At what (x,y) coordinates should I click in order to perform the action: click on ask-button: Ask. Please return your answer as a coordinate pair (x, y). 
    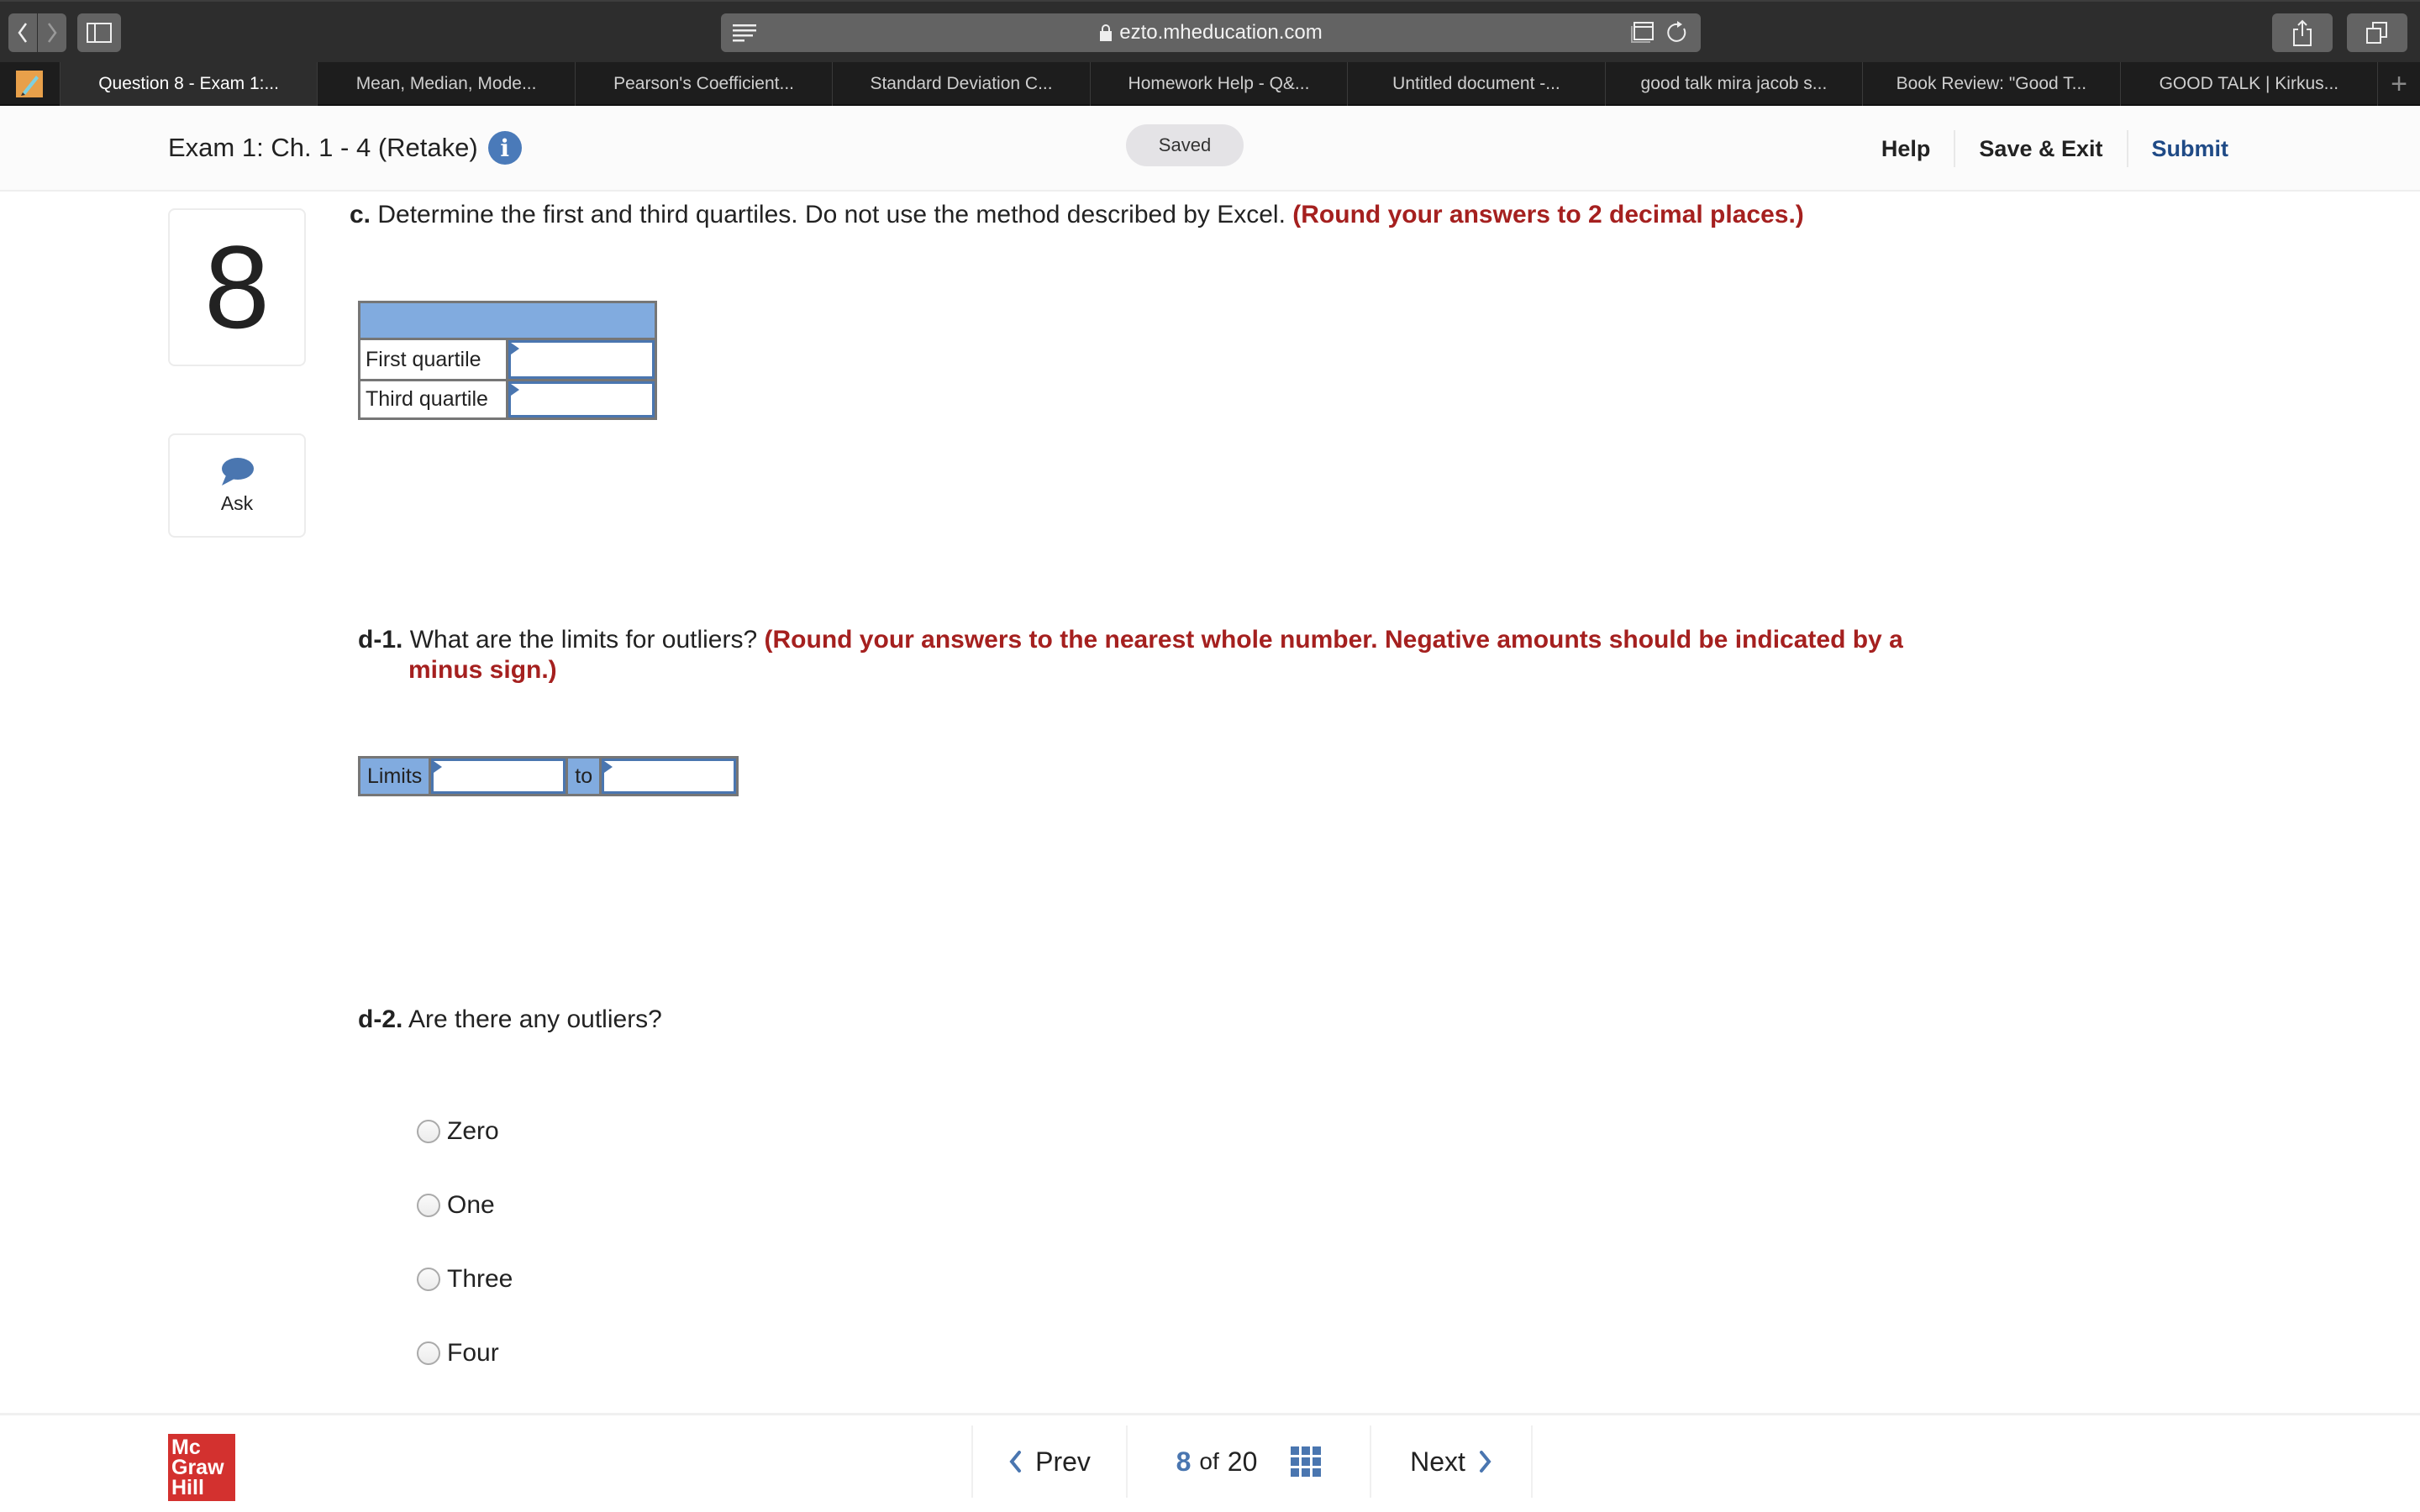
    Looking at the image, I should click on (237, 485).